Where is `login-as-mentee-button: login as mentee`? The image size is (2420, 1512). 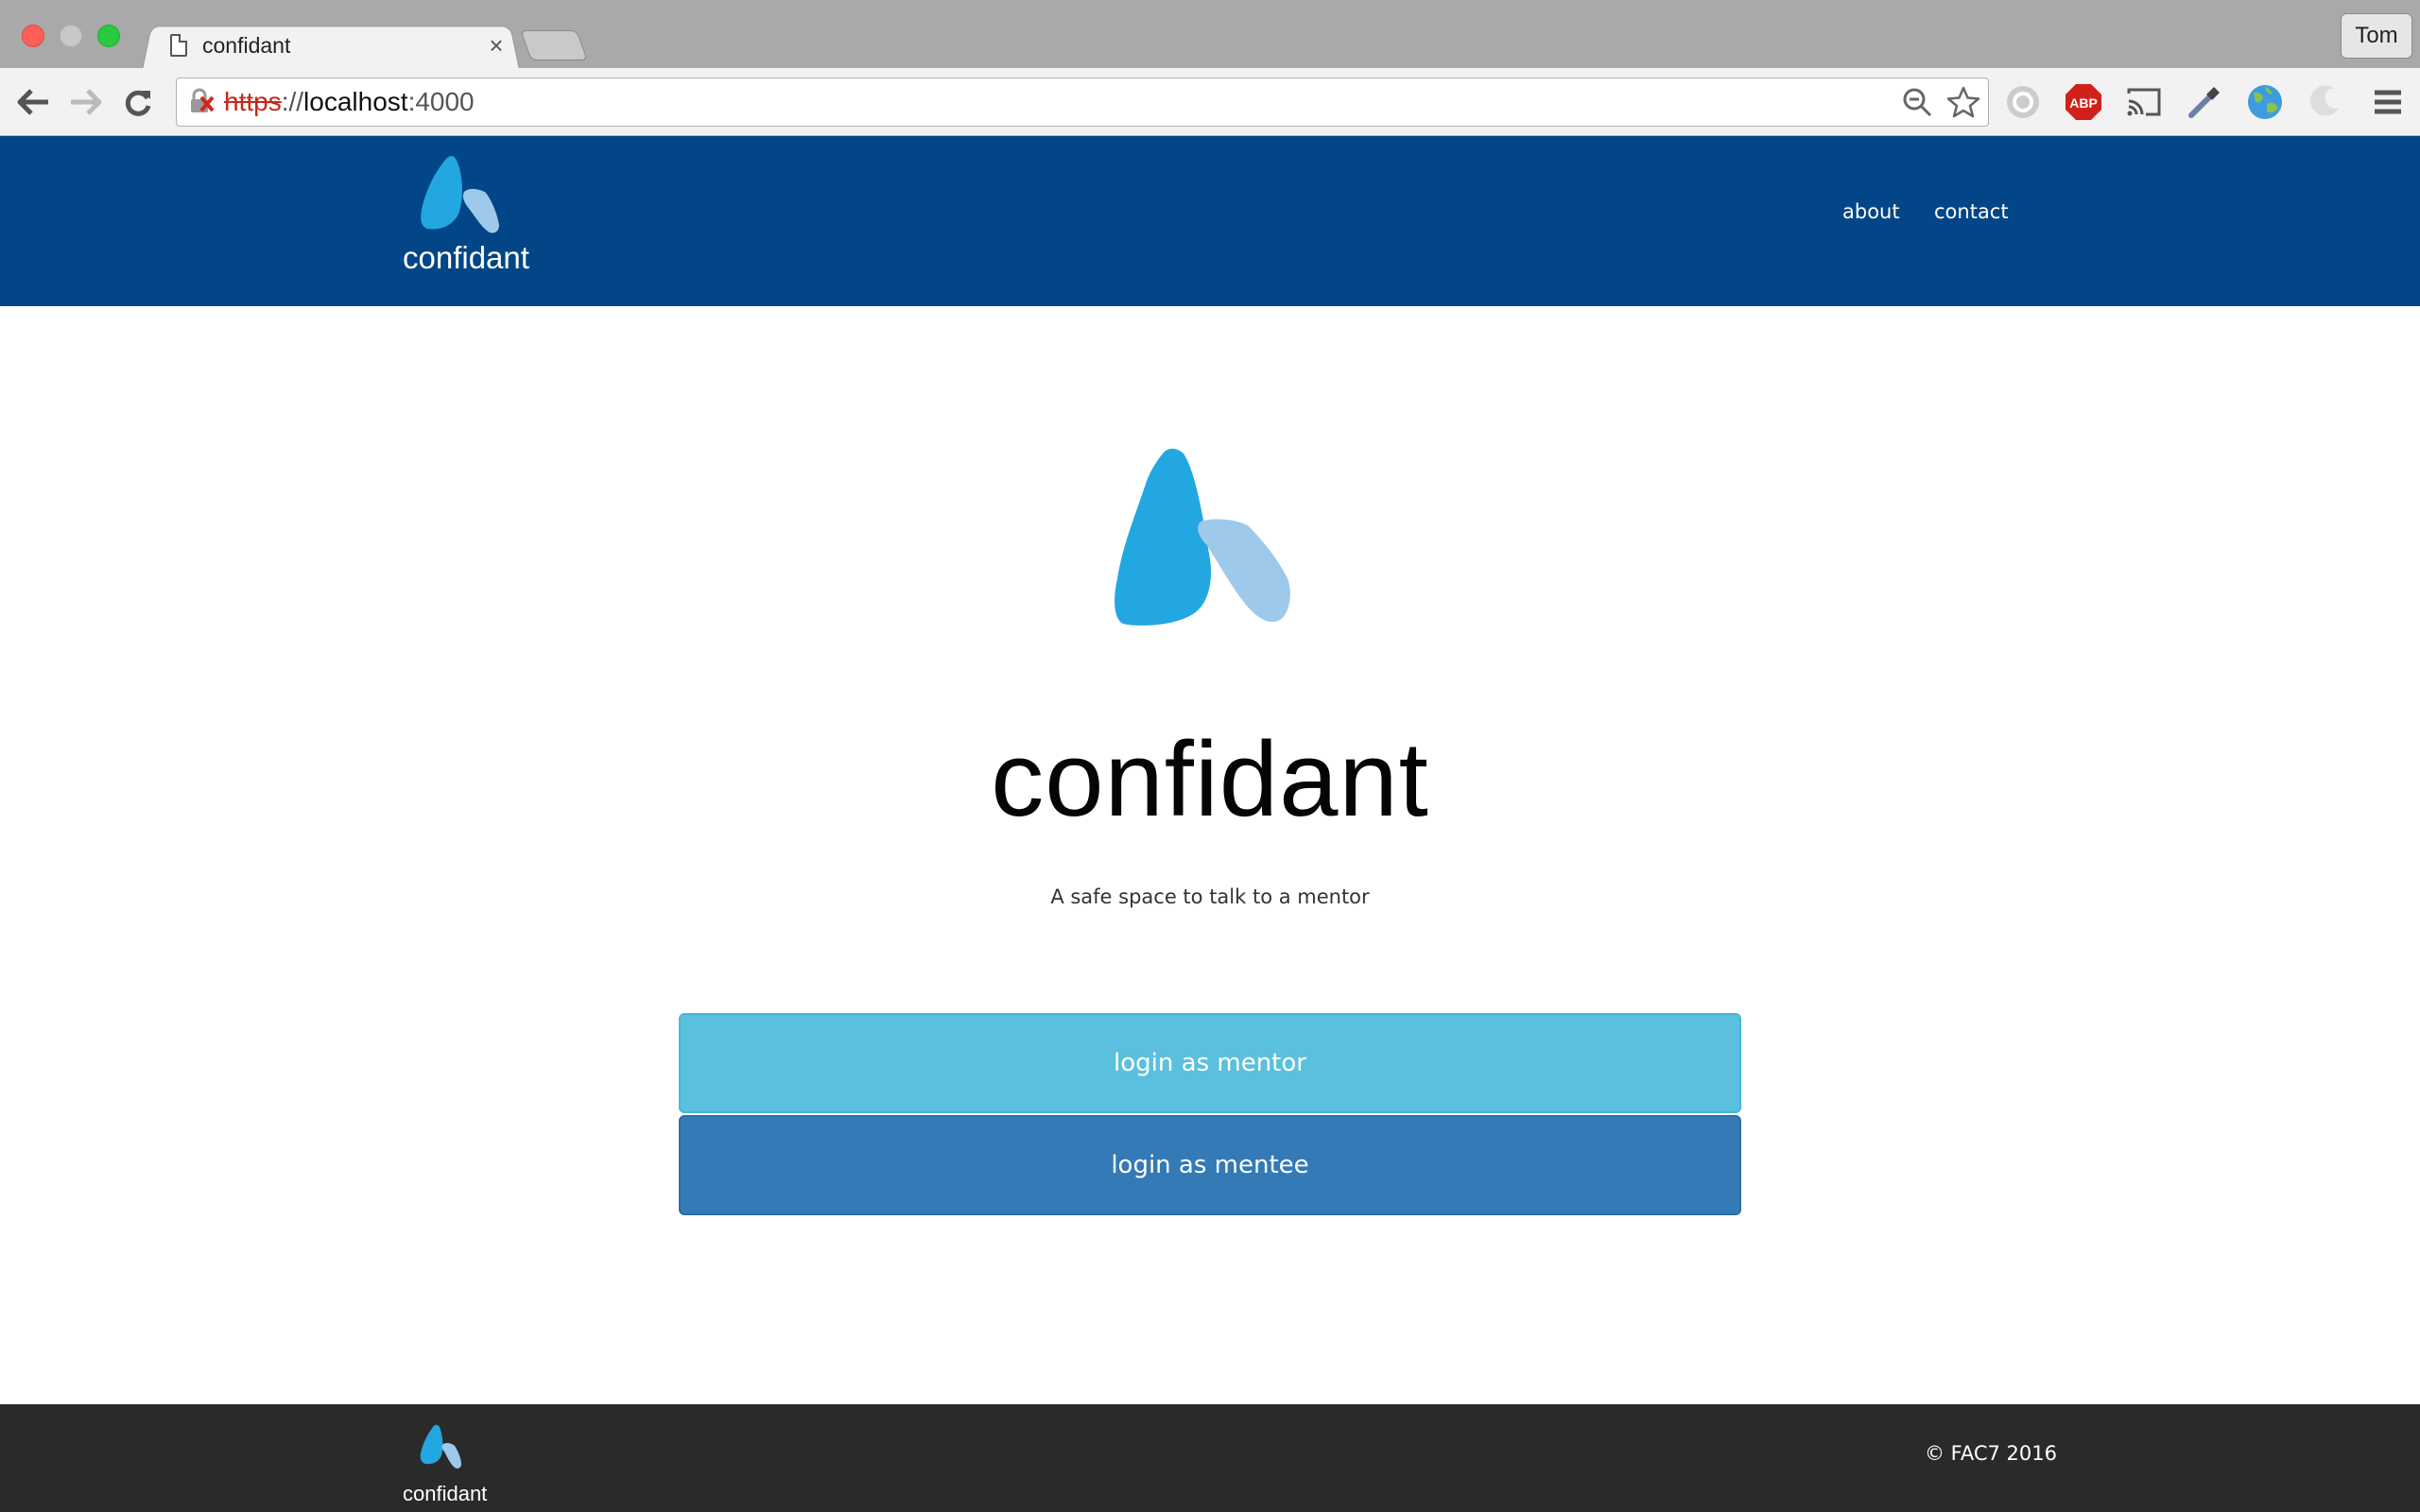
login-as-mentee-button: login as mentee is located at coordinates (1210, 1165).